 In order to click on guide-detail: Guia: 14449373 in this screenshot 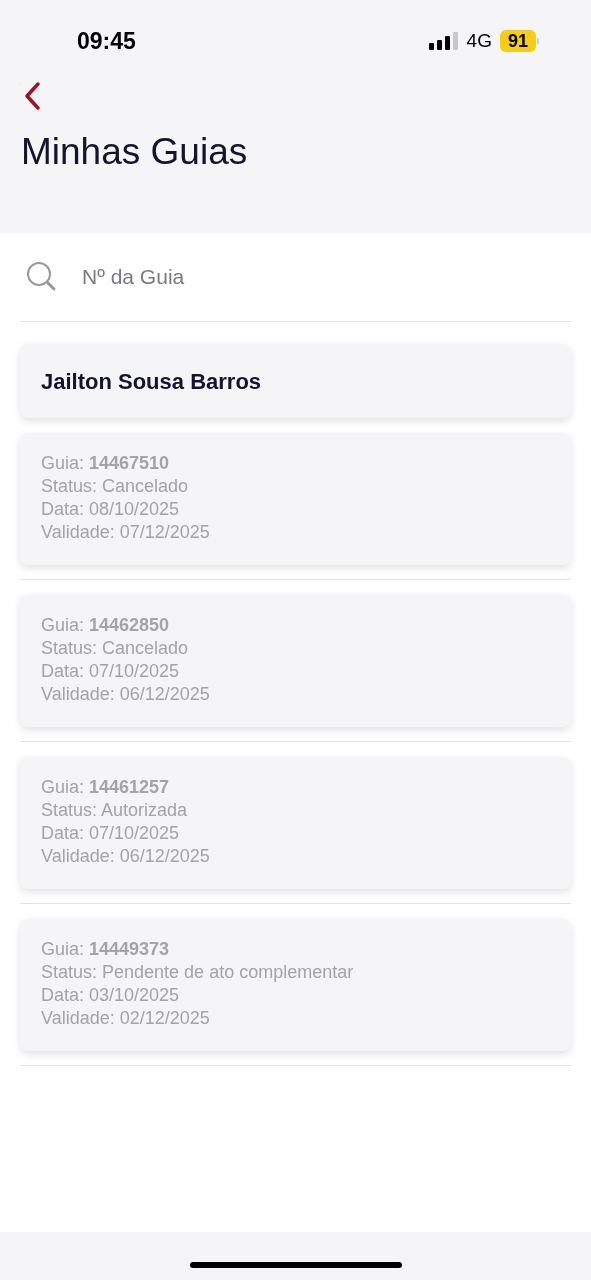, I will do `click(106, 949)`.